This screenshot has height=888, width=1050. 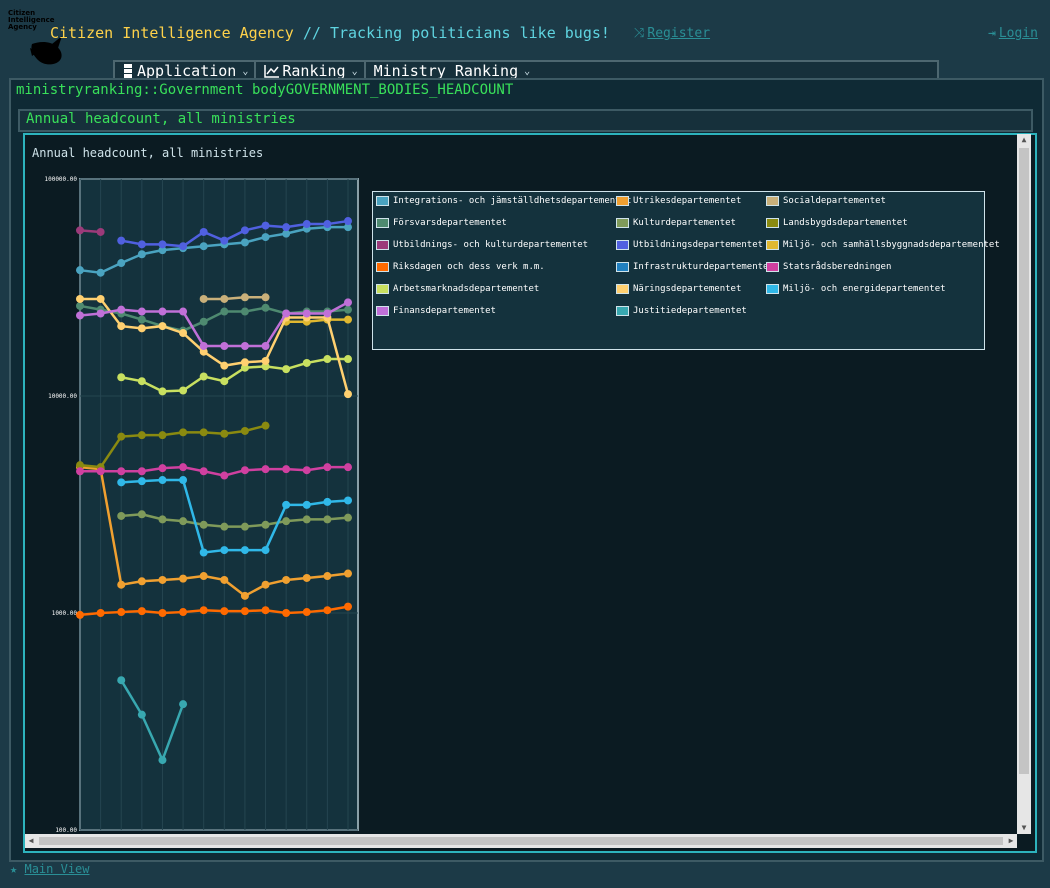 I want to click on y-tick-label: 100000.00, so click(x=60, y=179).